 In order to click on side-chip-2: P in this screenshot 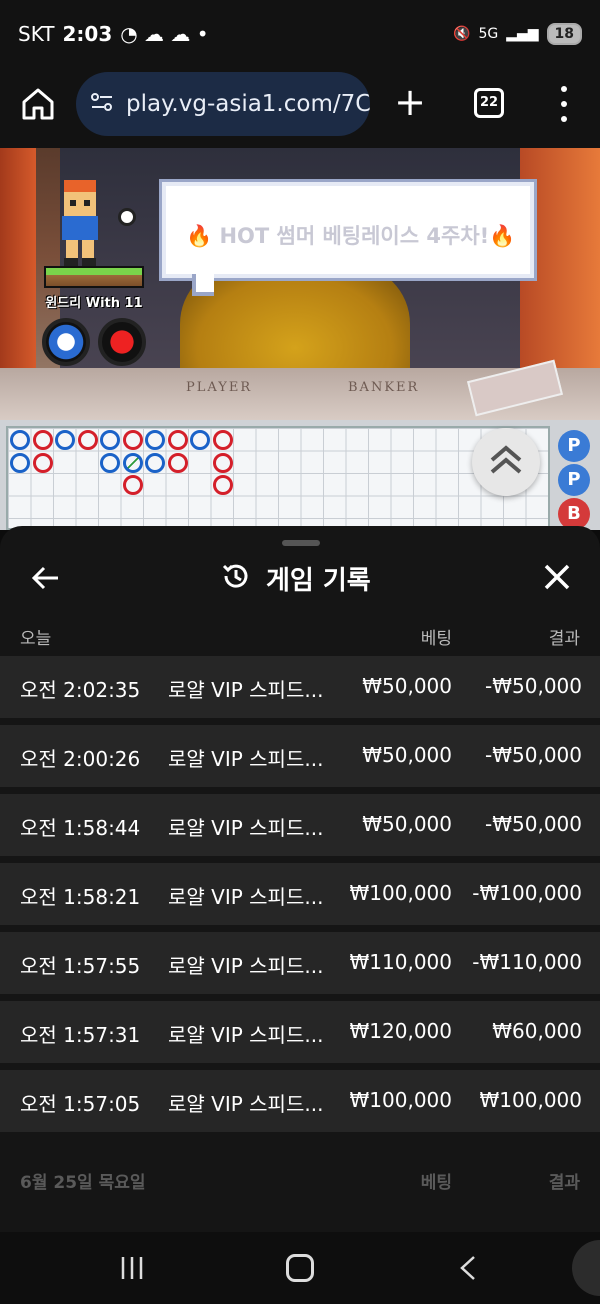, I will do `click(574, 480)`.